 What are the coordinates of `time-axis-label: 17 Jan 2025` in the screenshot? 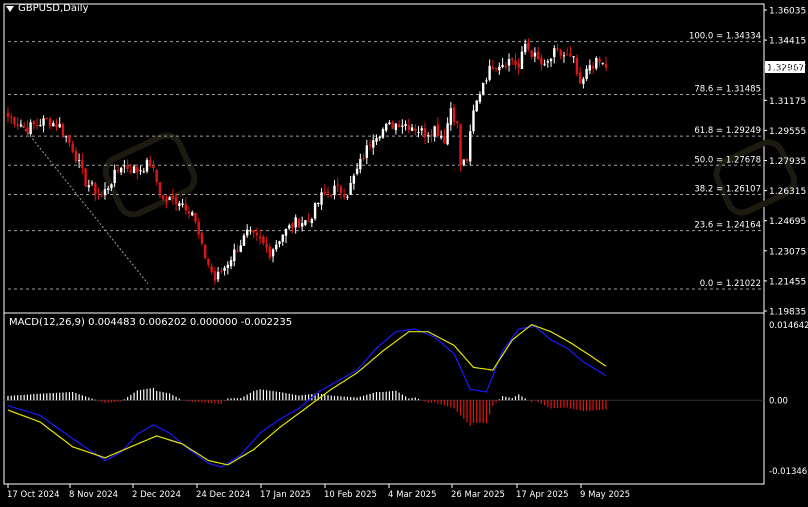 It's located at (285, 495).